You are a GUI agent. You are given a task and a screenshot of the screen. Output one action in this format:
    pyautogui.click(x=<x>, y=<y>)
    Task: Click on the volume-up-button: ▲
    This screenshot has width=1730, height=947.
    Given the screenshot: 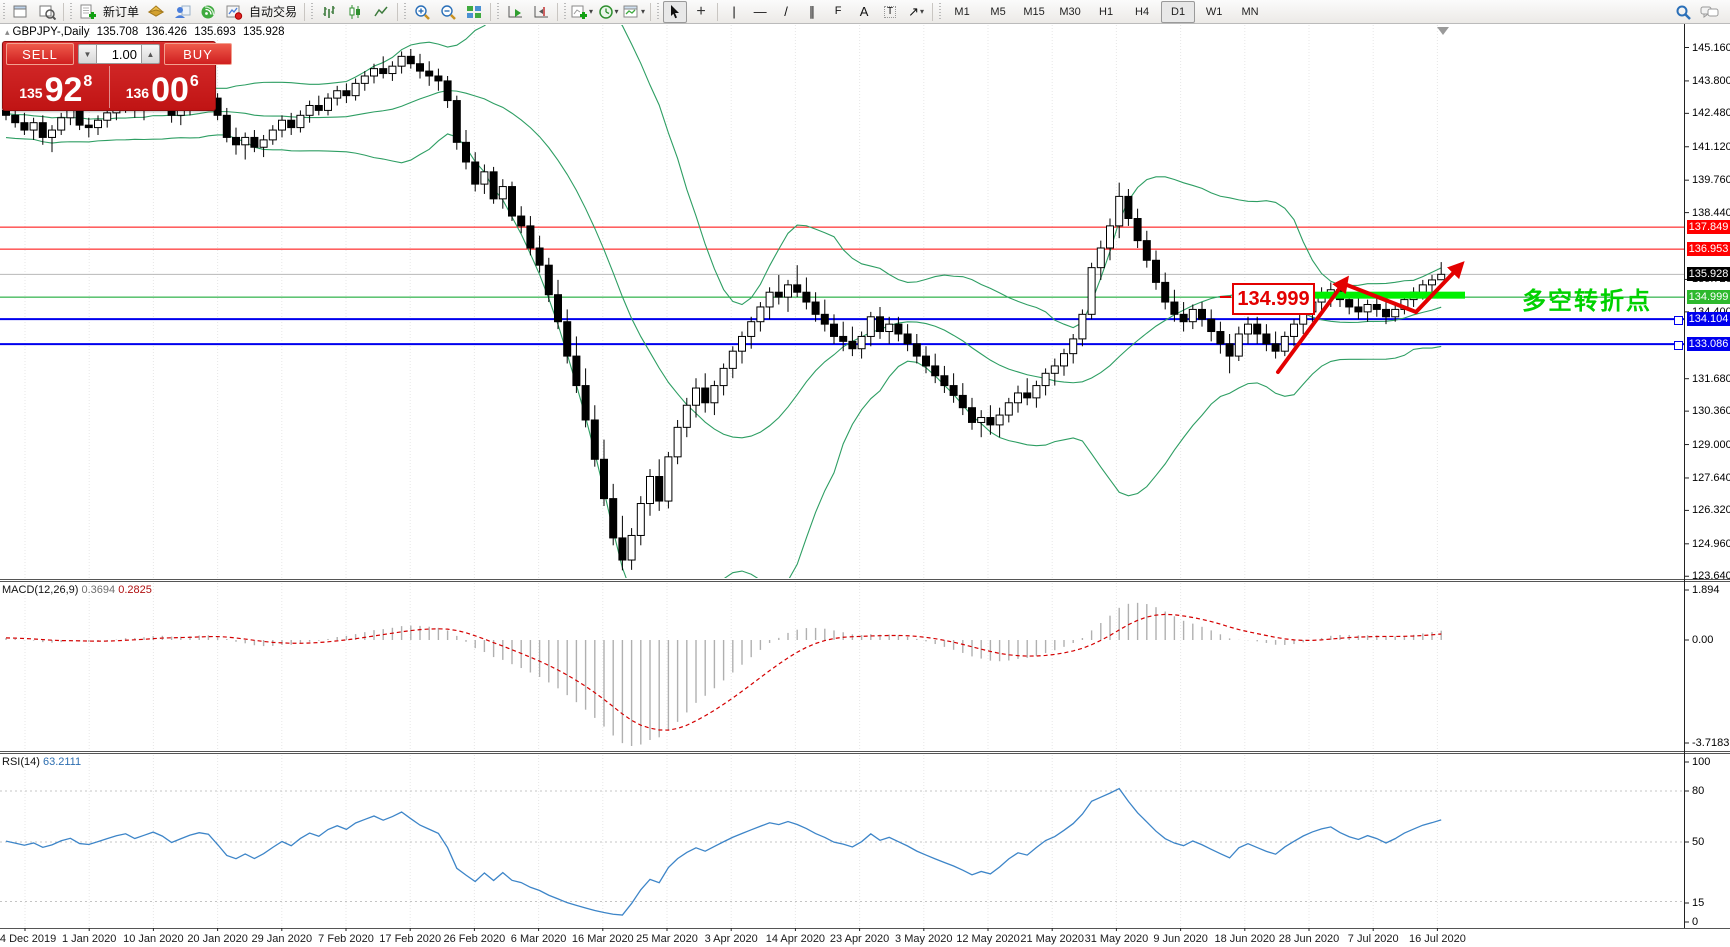 What is the action you would take?
    pyautogui.click(x=150, y=54)
    